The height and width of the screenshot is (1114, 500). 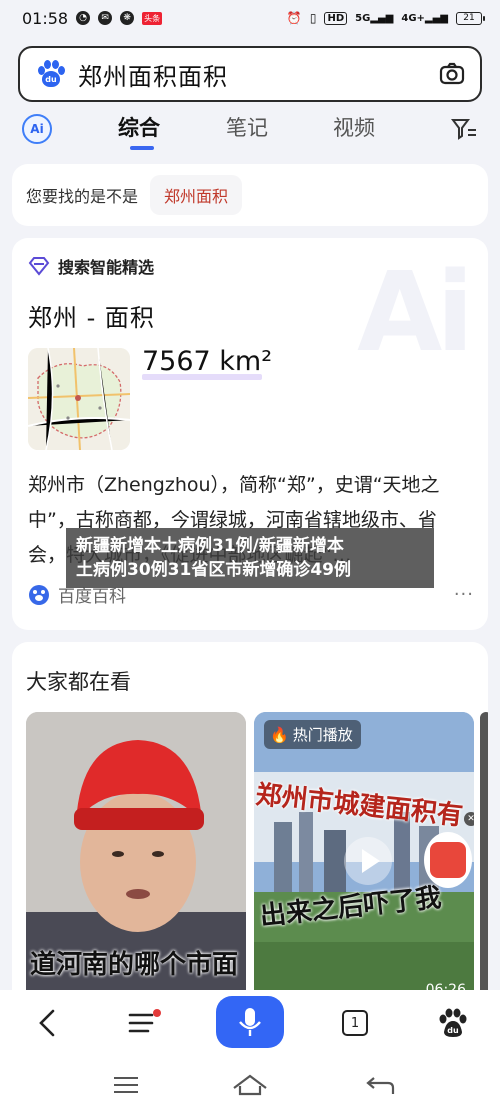 I want to click on suggestion-prefix: 您要找的是不是, so click(x=82, y=196).